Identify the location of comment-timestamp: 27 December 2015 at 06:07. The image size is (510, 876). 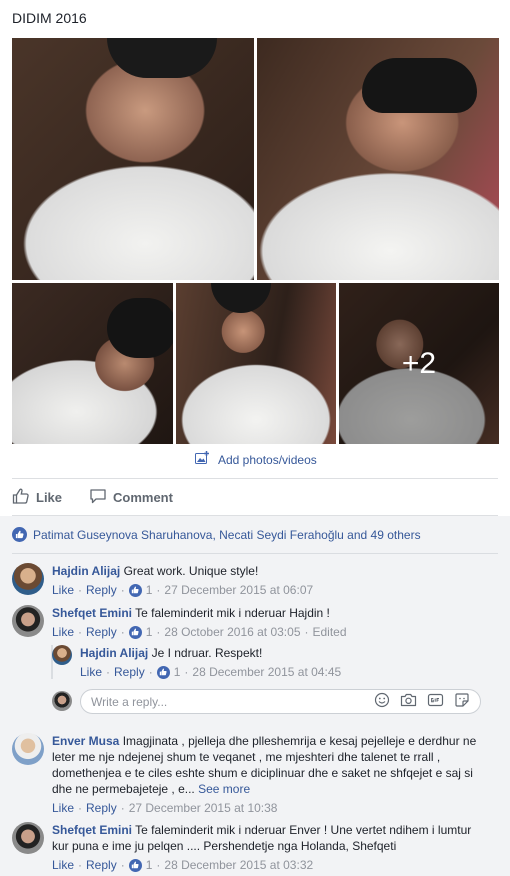
(238, 590).